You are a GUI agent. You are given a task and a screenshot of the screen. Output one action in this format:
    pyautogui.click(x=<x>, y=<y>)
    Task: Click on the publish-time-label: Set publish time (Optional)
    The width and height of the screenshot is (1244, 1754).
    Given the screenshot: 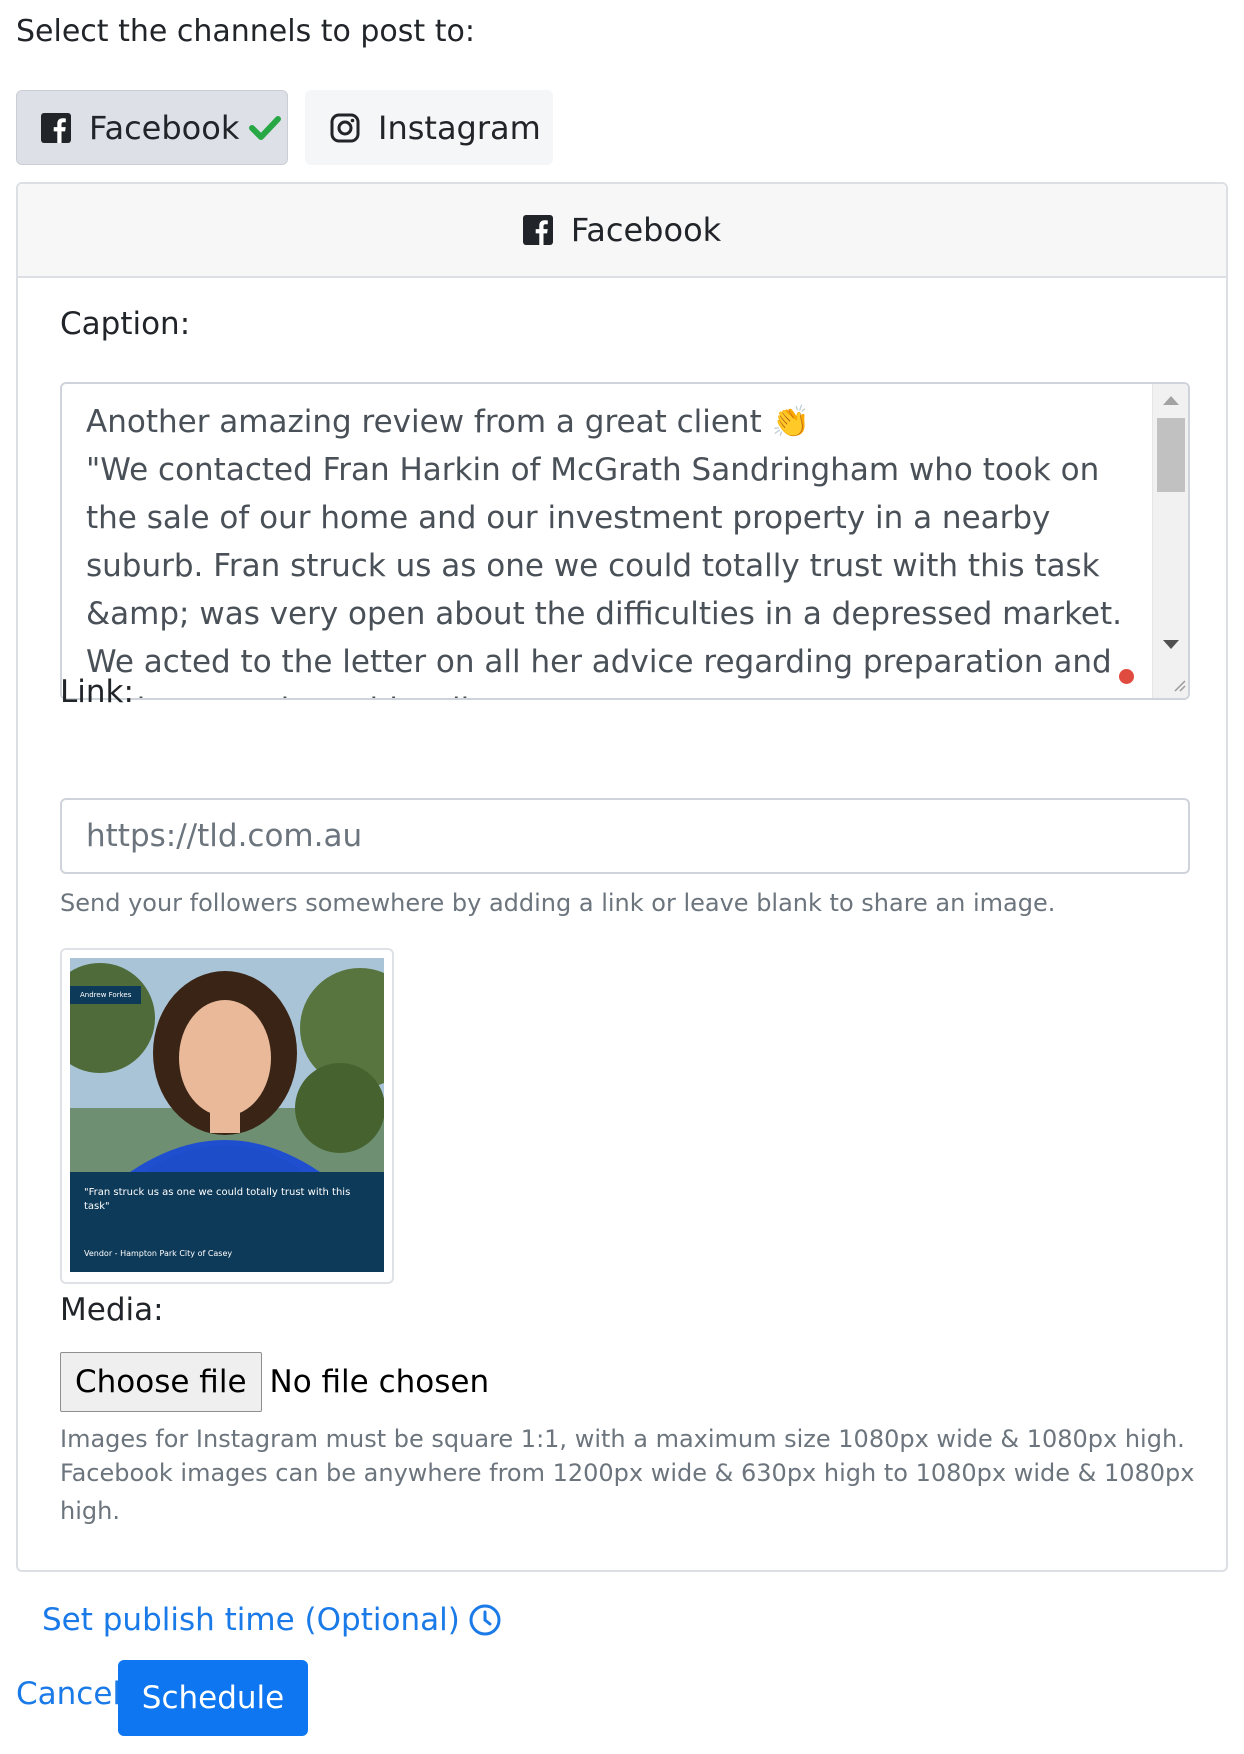 What is the action you would take?
    pyautogui.click(x=251, y=1620)
    